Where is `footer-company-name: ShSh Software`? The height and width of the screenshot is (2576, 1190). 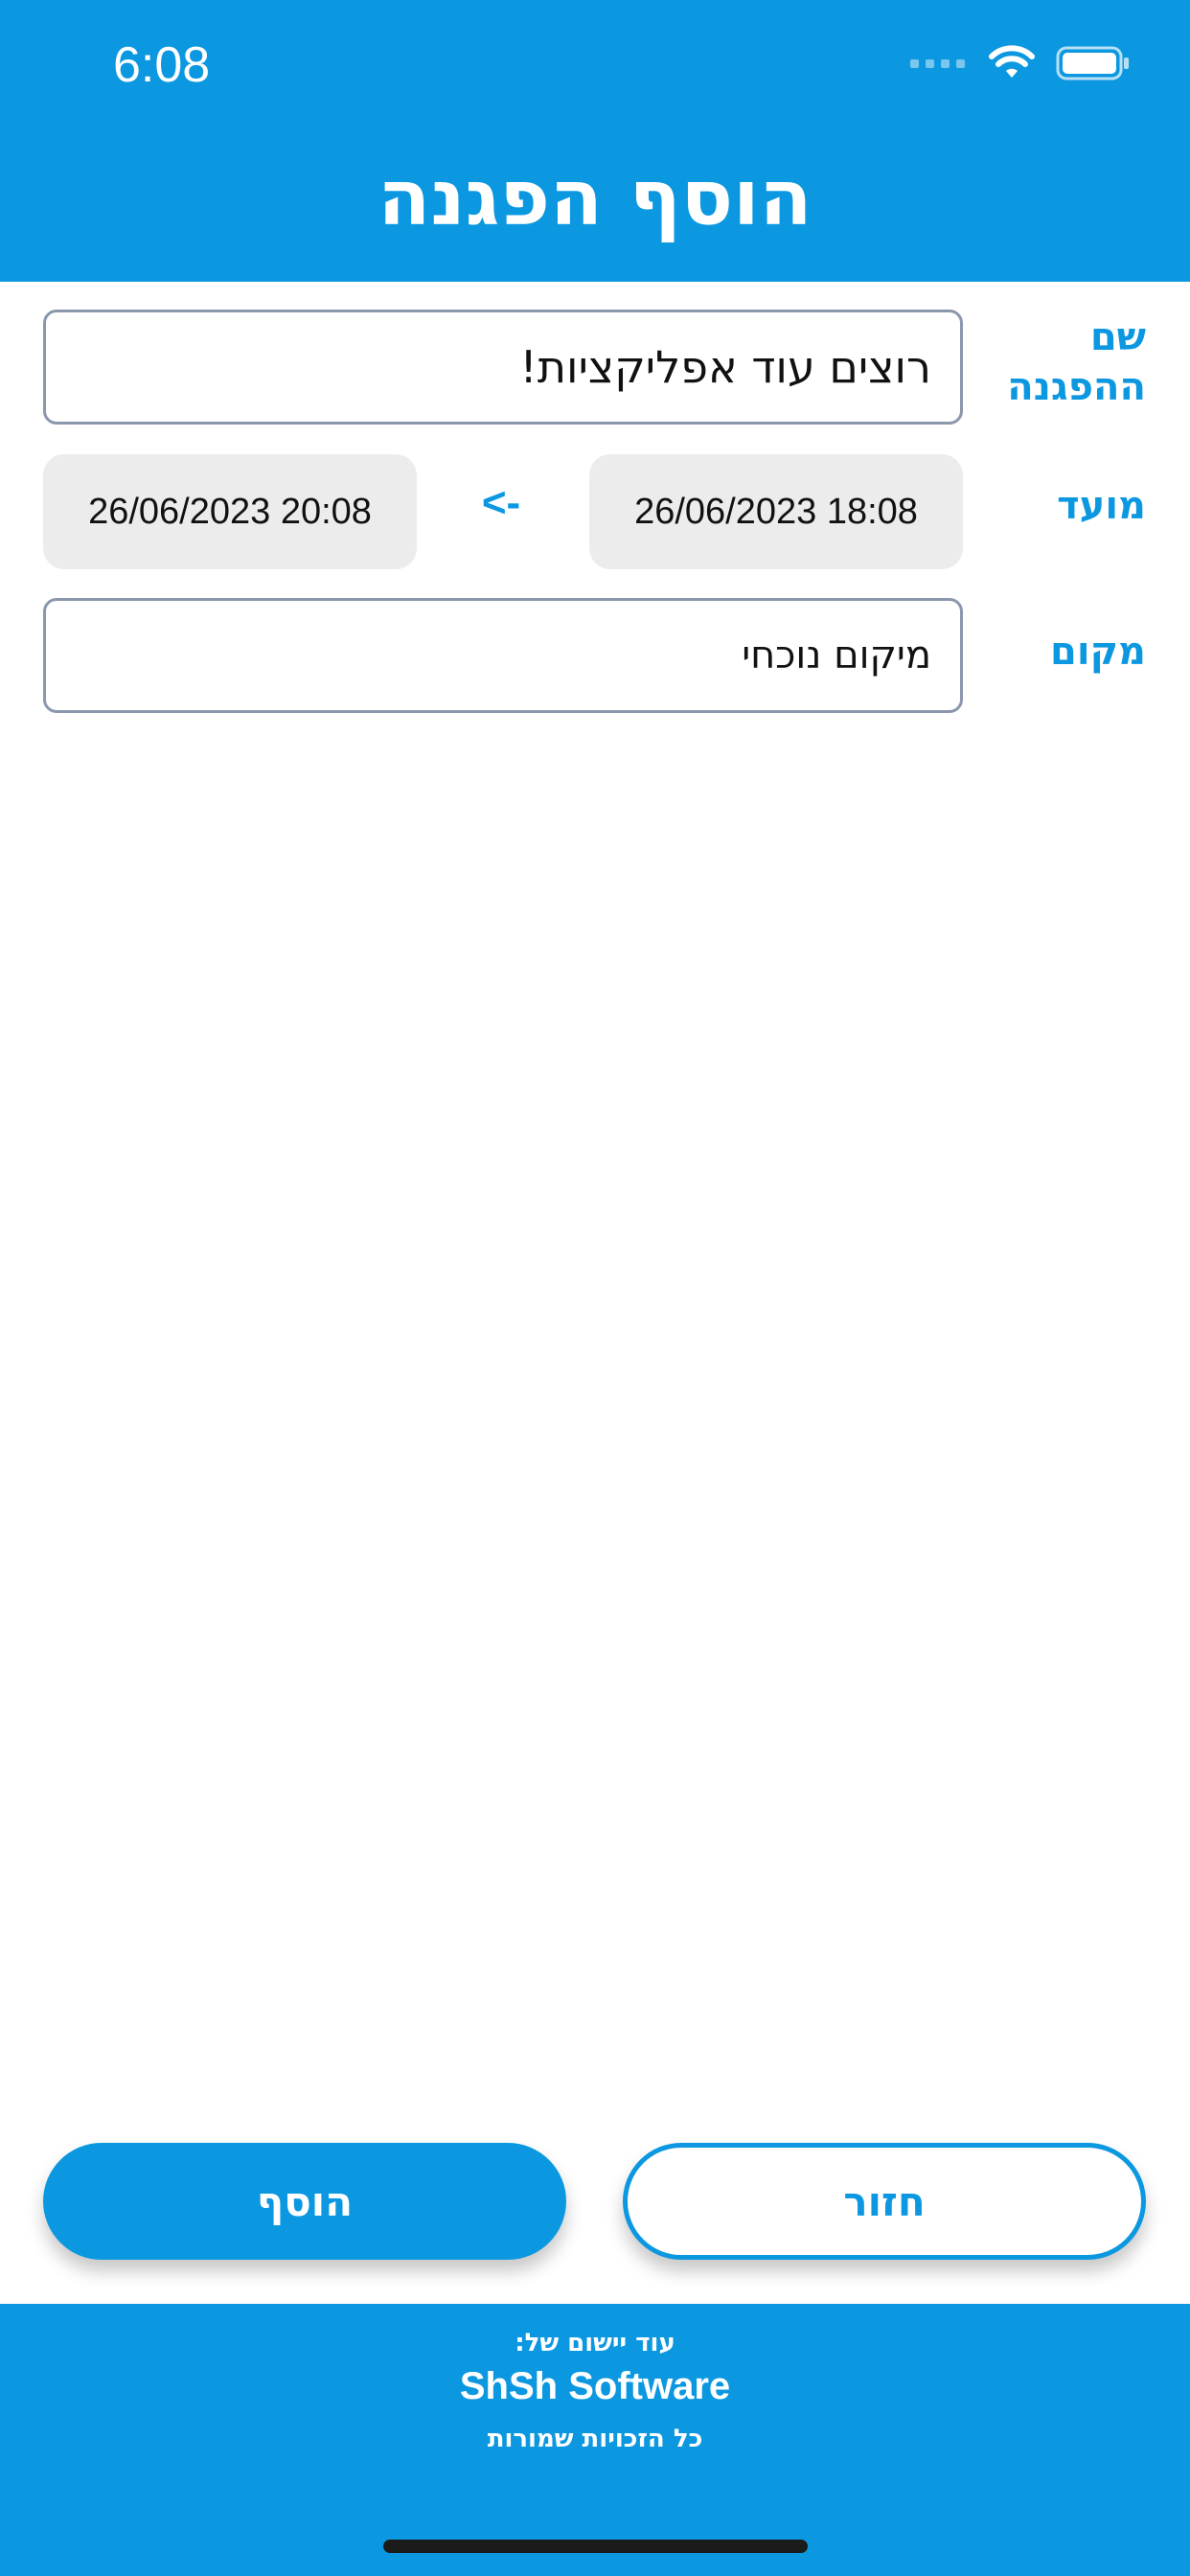 footer-company-name: ShSh Software is located at coordinates (595, 2386).